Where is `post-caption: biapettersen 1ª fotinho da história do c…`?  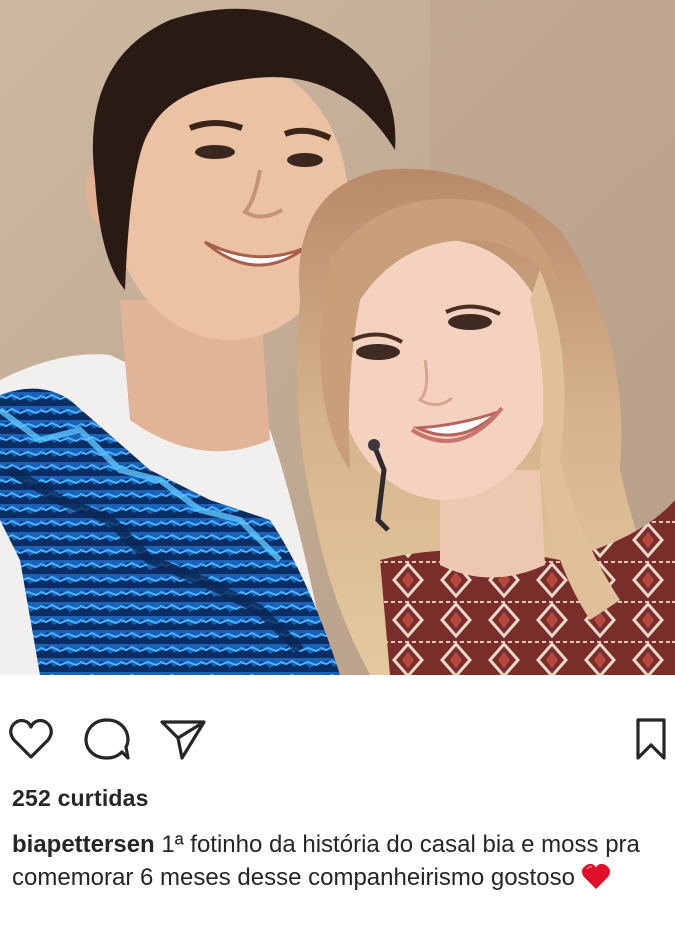 post-caption: biapettersen 1ª fotinho da história do c… is located at coordinates (332, 861).